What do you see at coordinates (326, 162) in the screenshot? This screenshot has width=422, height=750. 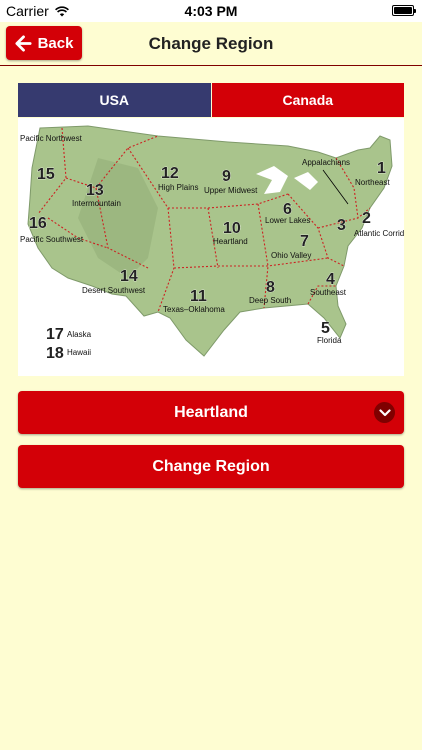 I see `region-name: Appalachians` at bounding box center [326, 162].